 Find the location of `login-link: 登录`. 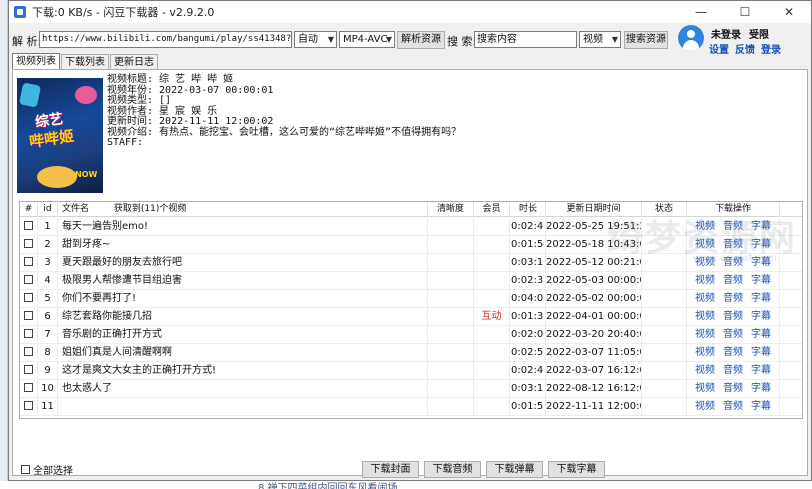

login-link: 登录 is located at coordinates (771, 48).